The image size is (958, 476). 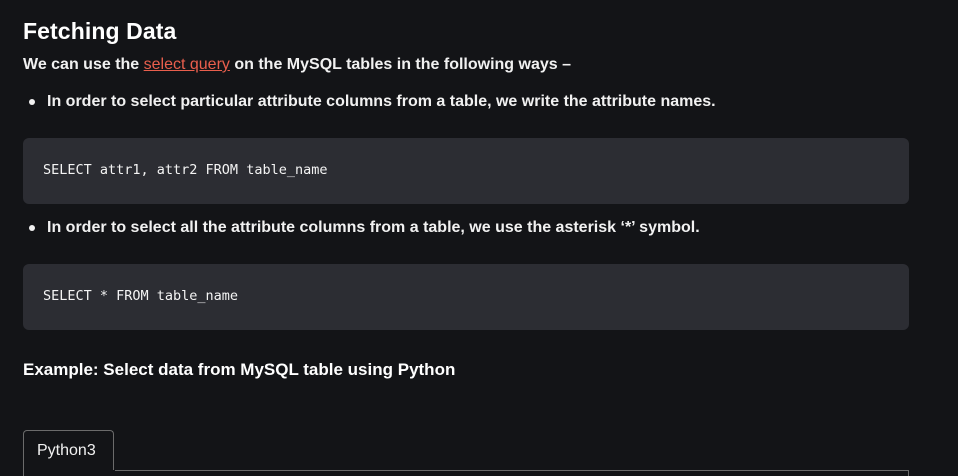 I want to click on tab-divider, so click(x=512, y=470).